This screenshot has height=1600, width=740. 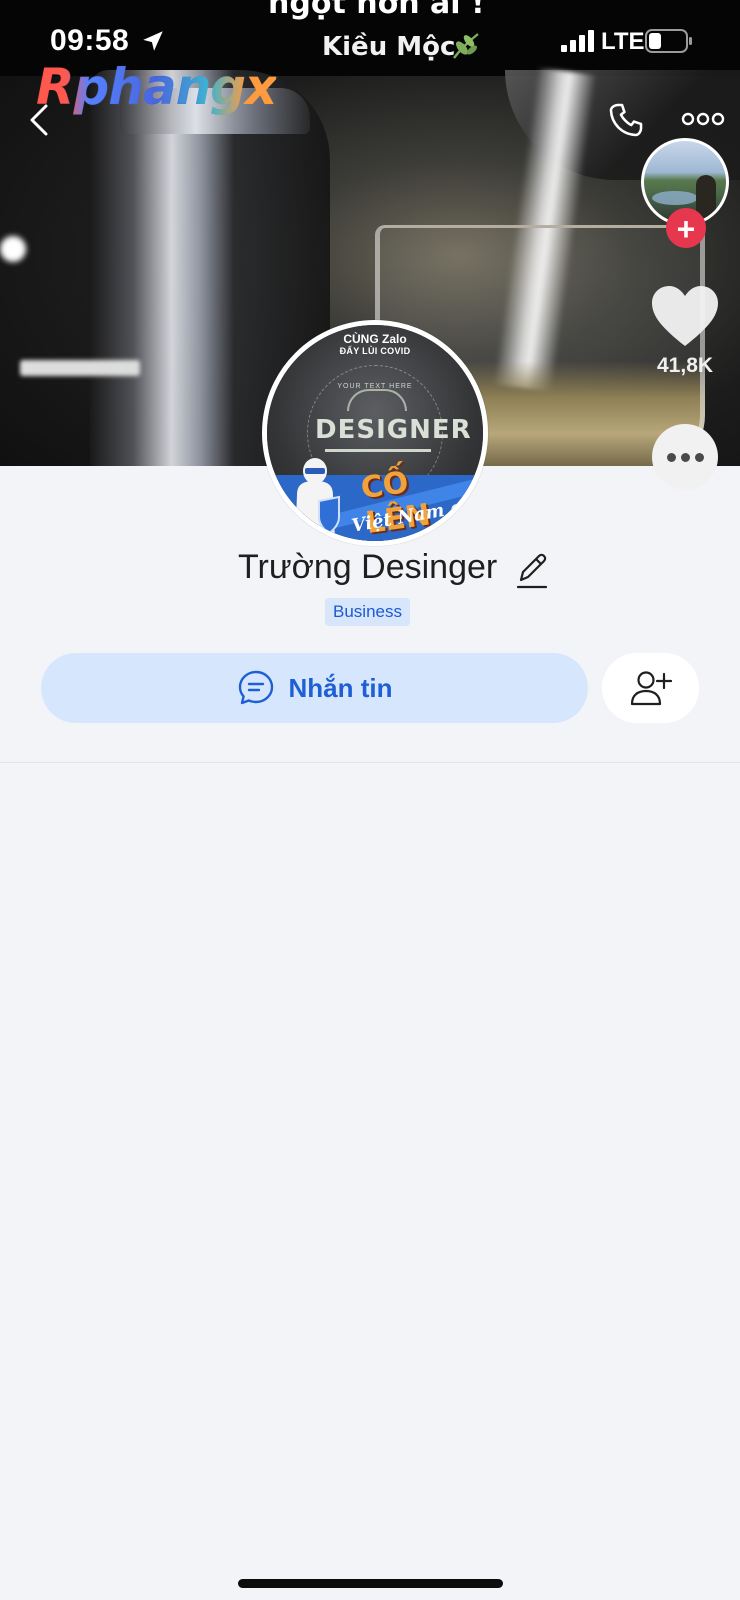 I want to click on status-time: 09:58, so click(x=90, y=40).